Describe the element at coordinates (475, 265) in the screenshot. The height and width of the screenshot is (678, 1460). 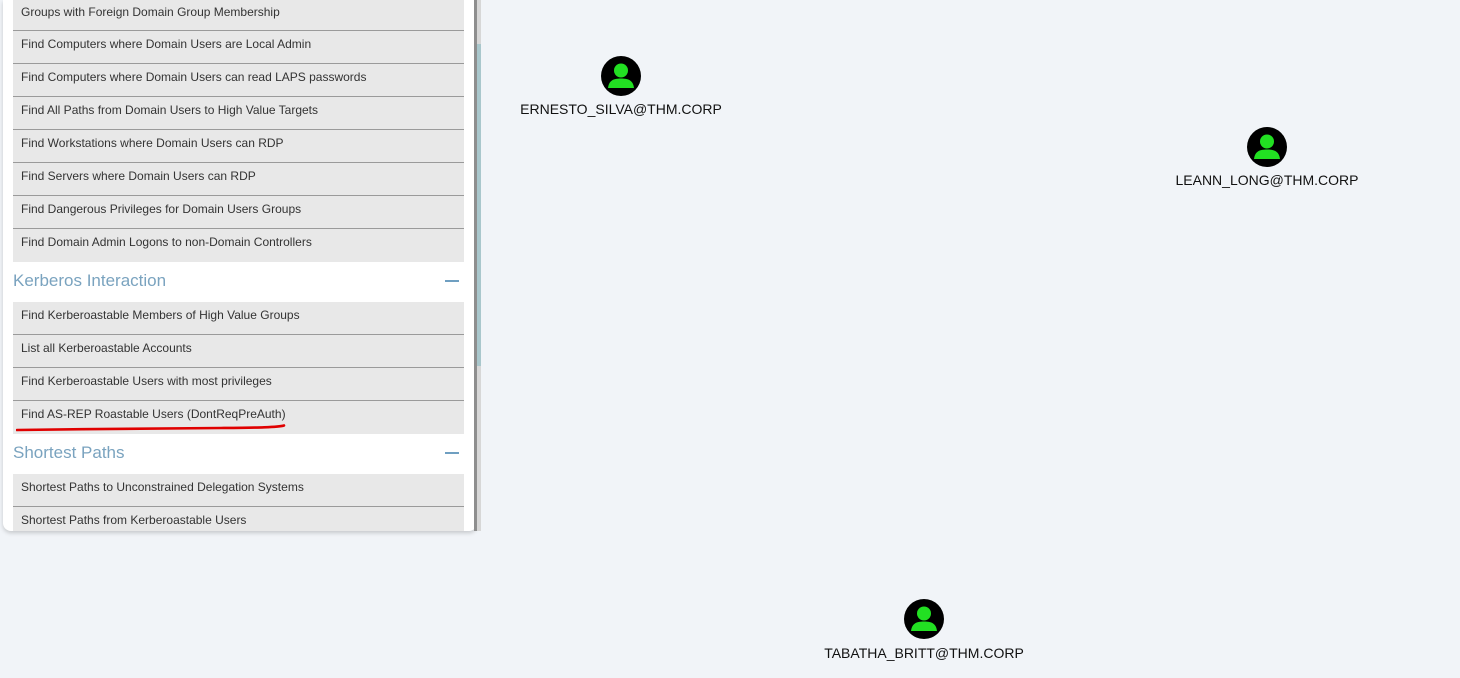
I see `panel-scrollbar-edge` at that location.